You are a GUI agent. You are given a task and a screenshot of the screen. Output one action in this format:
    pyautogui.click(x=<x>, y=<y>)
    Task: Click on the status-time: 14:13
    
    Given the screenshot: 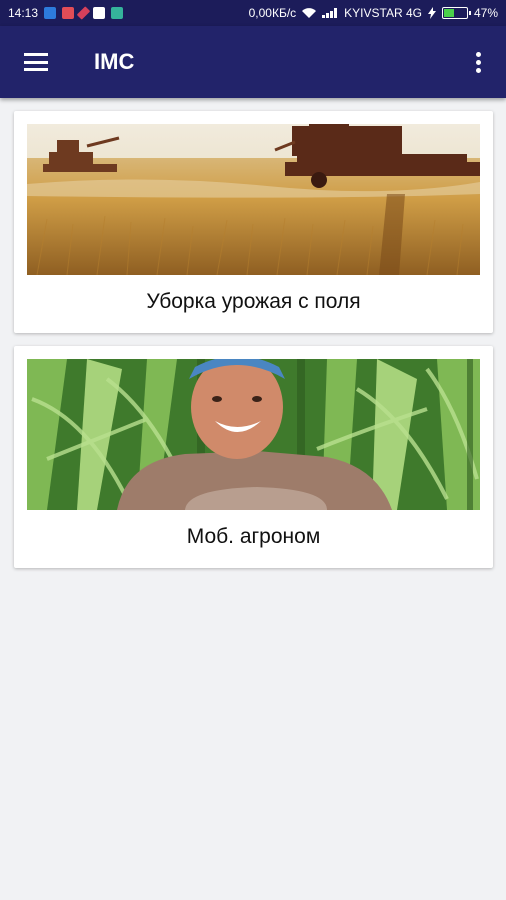 What is the action you would take?
    pyautogui.click(x=23, y=13)
    